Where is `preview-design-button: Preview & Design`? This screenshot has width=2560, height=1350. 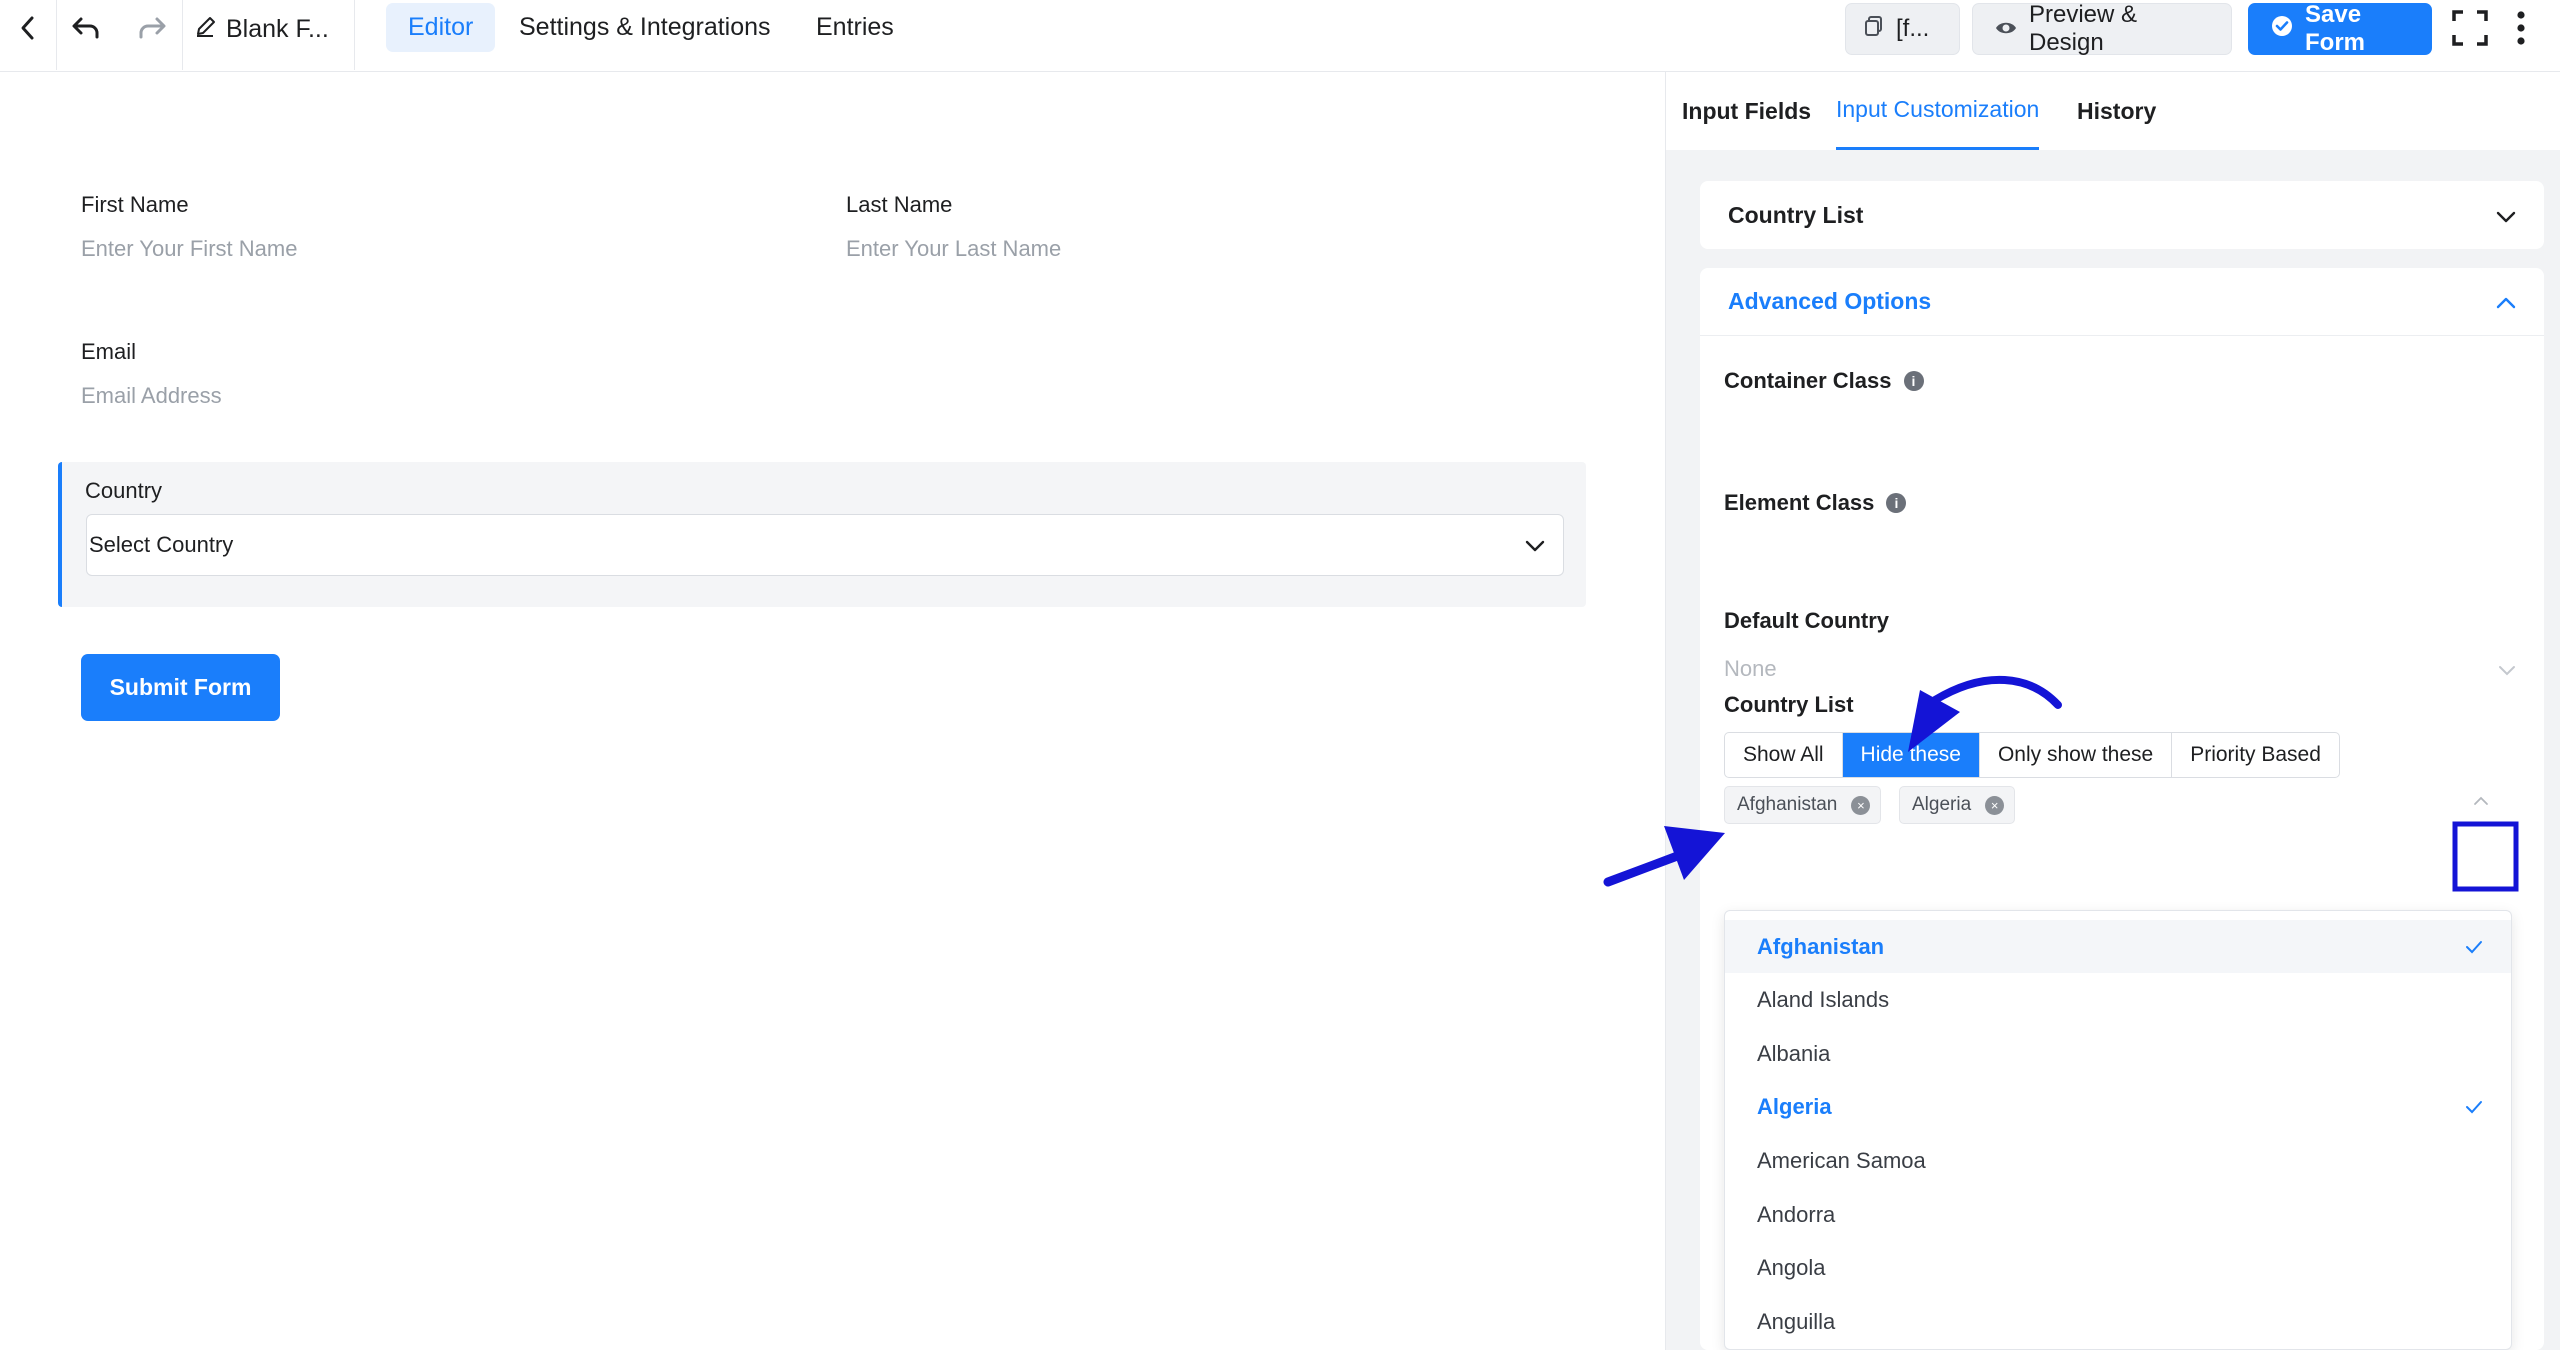
preview-design-button: Preview & Design is located at coordinates (2102, 28).